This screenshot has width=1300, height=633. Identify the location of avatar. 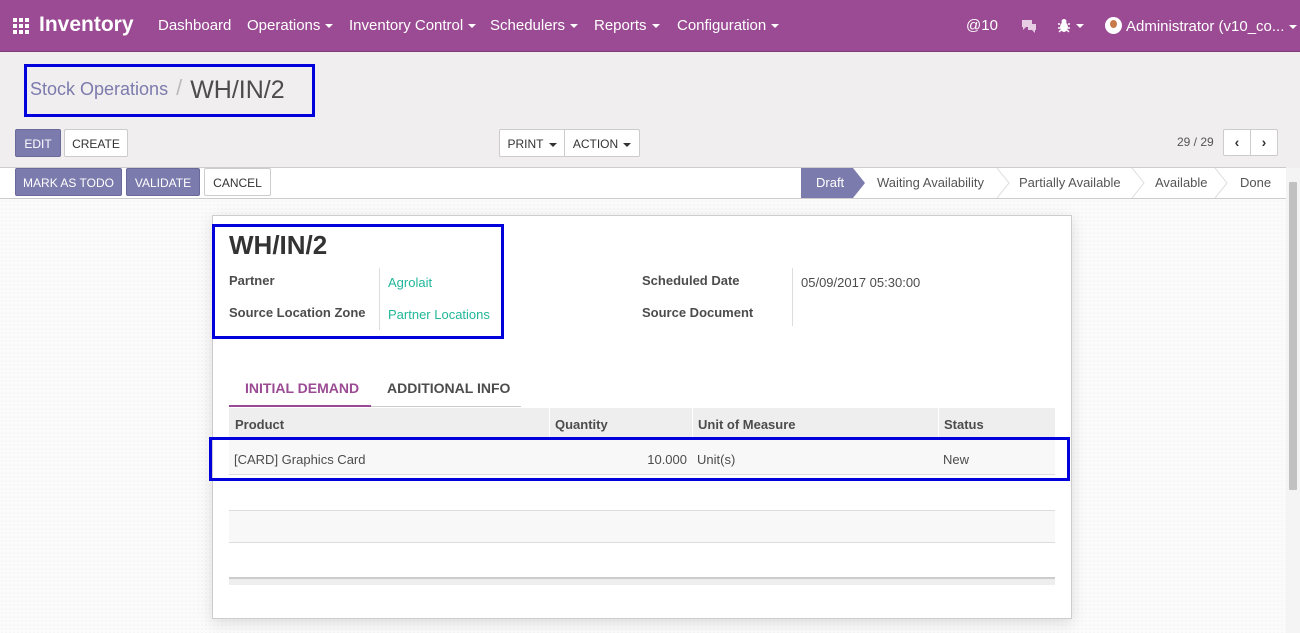
(1113, 25).